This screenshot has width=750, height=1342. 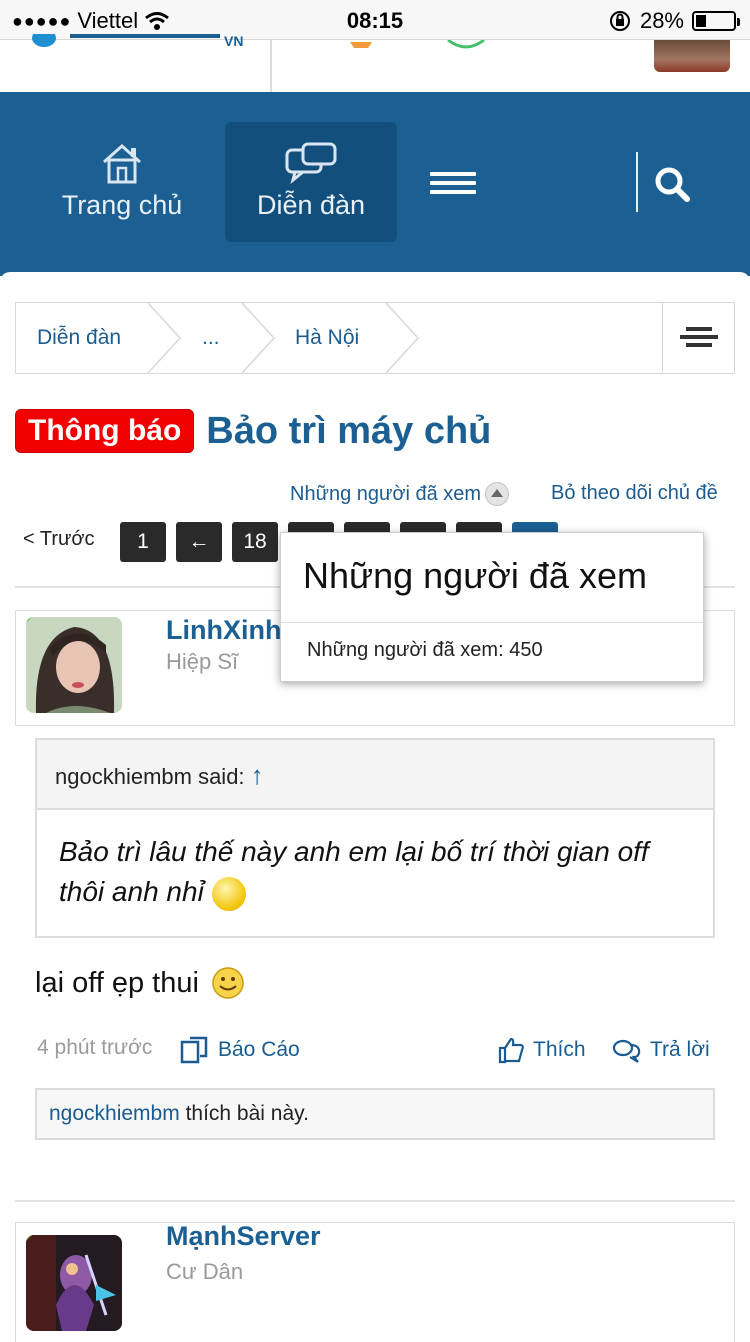 I want to click on quote-jump-link: ↑, so click(x=257, y=775).